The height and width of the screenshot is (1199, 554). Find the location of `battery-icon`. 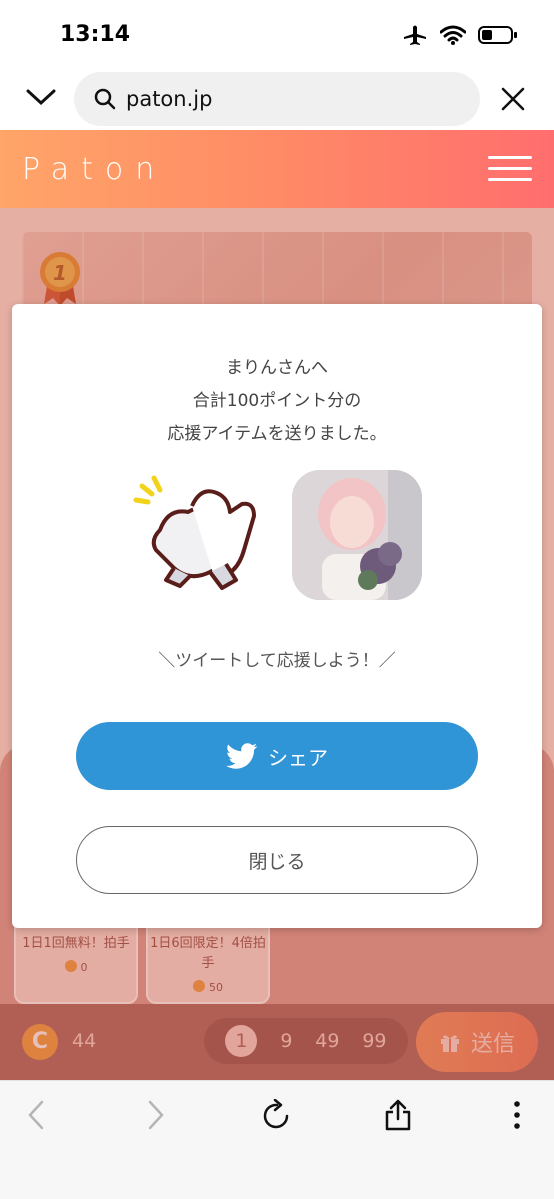

battery-icon is located at coordinates (497, 35).